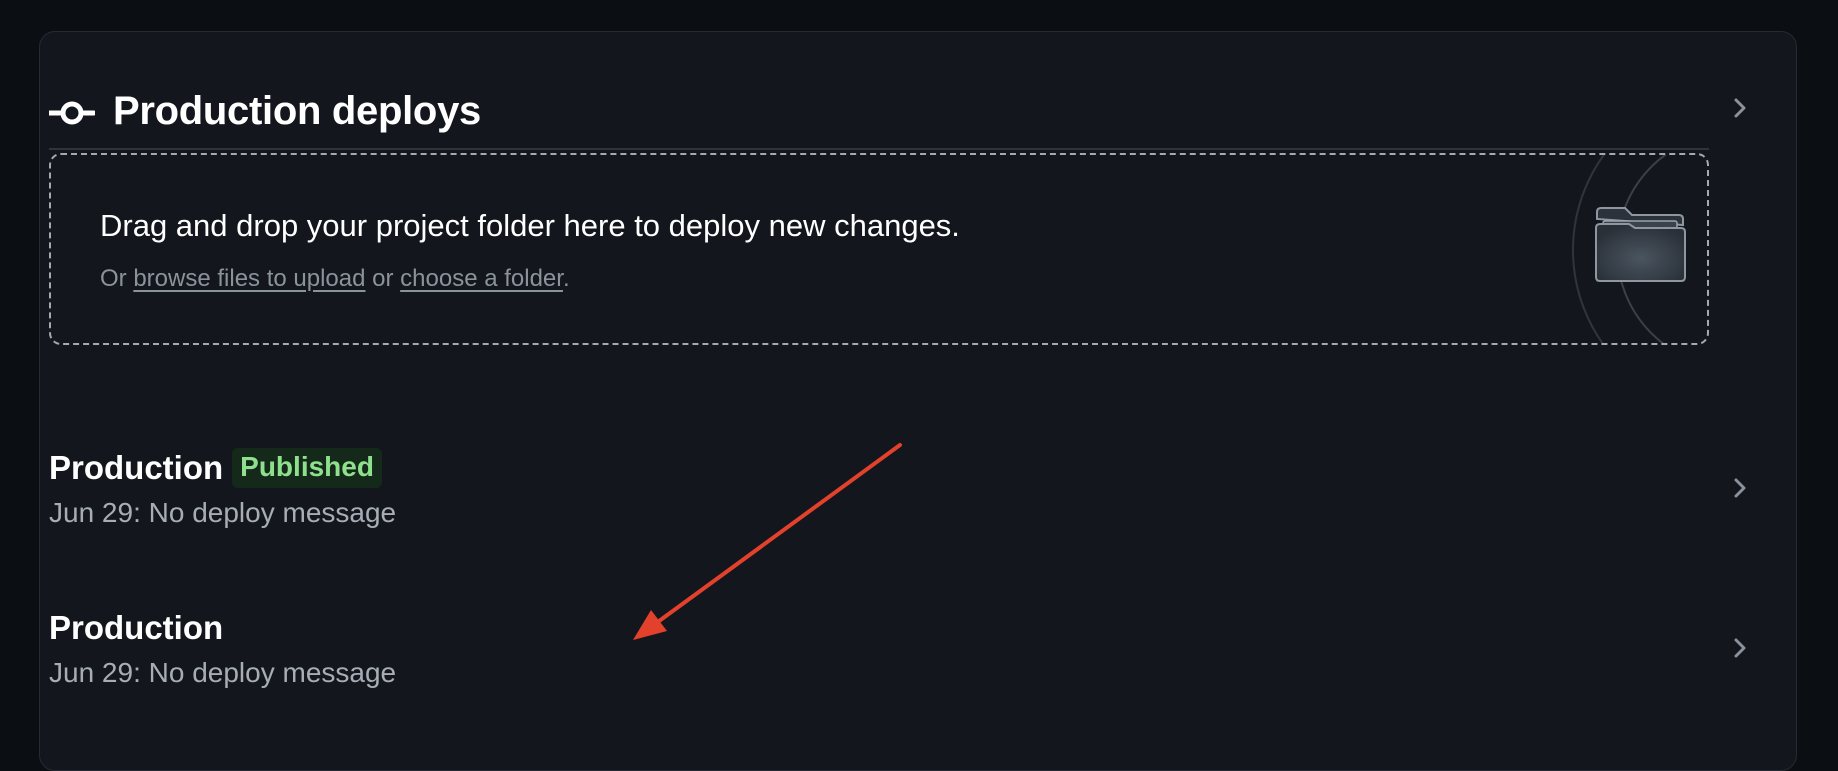 The image size is (1838, 771). I want to click on deploy-title-line: Production Published, so click(215, 468).